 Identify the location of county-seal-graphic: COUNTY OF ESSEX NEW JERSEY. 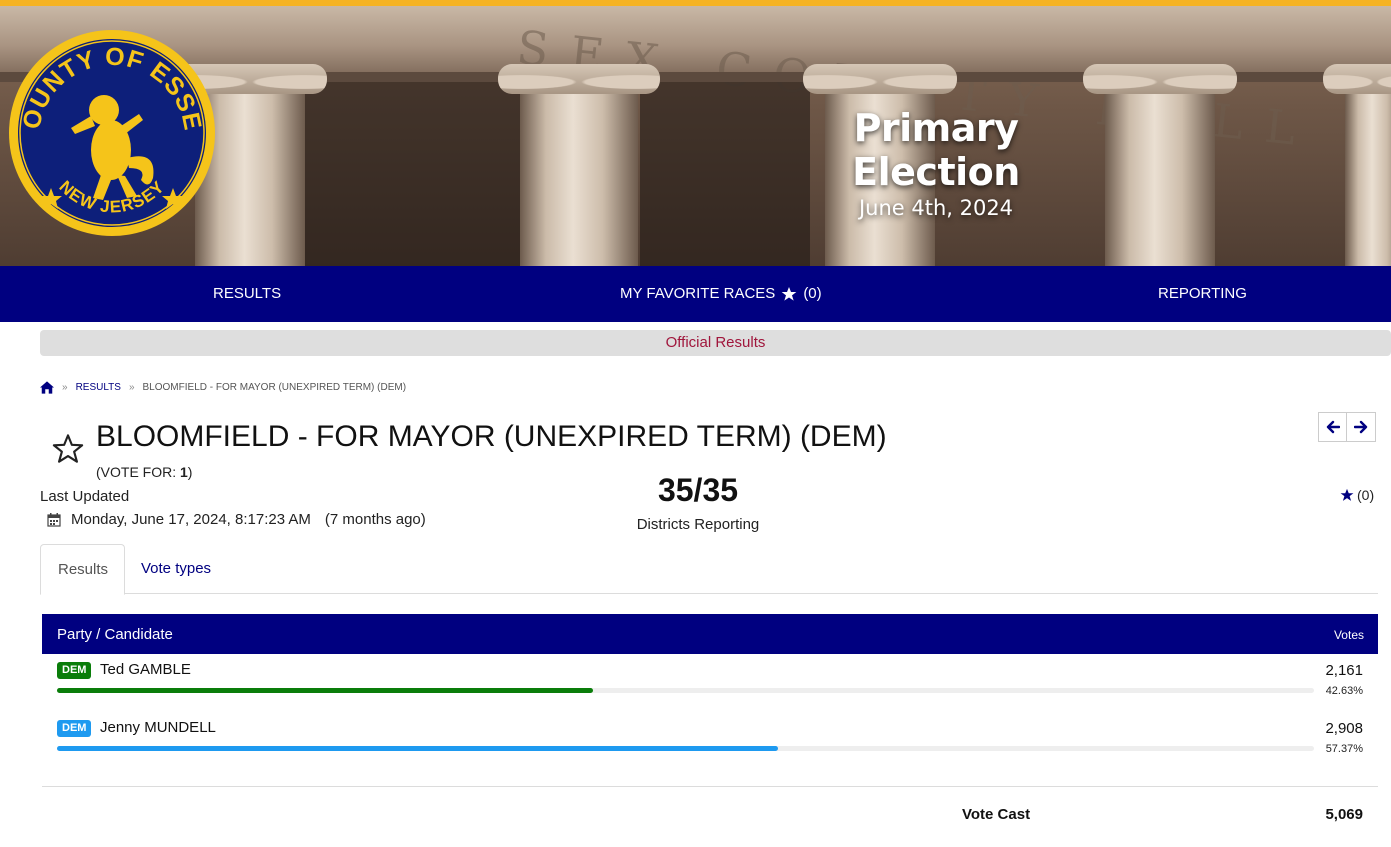
(110, 131).